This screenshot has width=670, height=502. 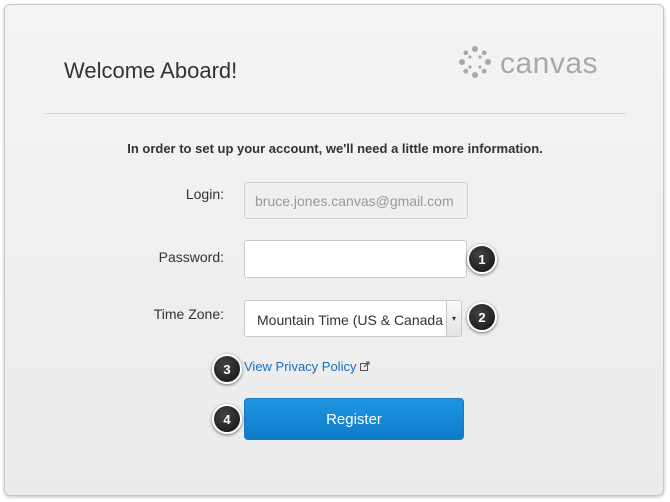 I want to click on timezone-select: Mountain Time (US & Canada) ▾, so click(x=353, y=318).